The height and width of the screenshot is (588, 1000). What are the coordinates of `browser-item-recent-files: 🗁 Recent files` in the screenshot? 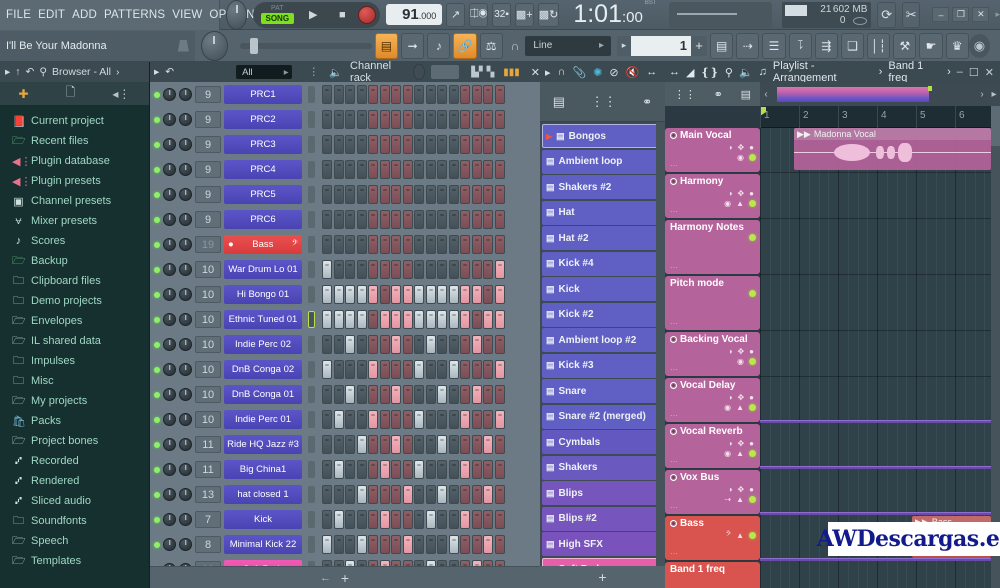 It's located at (74, 141).